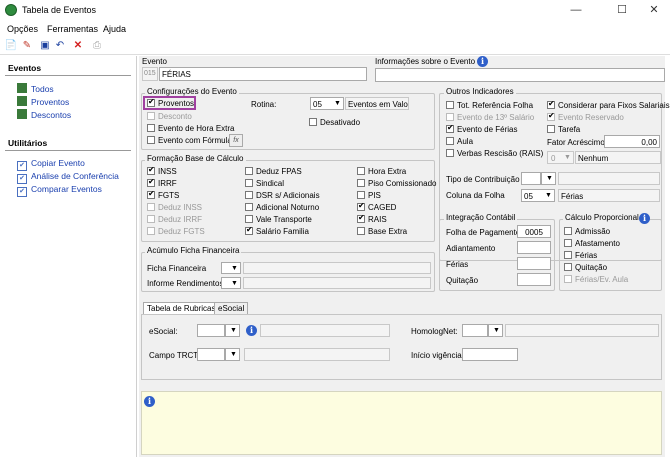 The image size is (670, 457). What do you see at coordinates (548, 178) in the screenshot?
I see `tipo-contrib-dropdown: ▼` at bounding box center [548, 178].